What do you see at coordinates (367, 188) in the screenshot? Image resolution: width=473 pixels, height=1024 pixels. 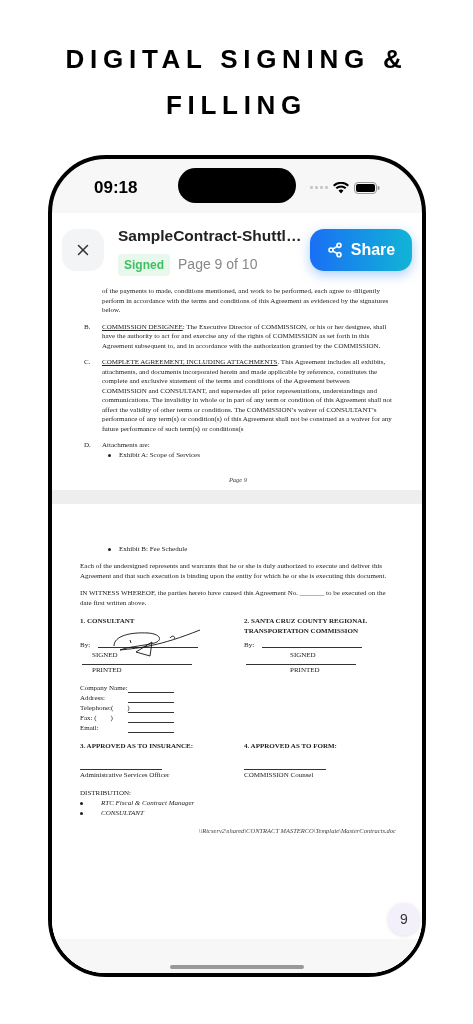 I see `battery-icon` at bounding box center [367, 188].